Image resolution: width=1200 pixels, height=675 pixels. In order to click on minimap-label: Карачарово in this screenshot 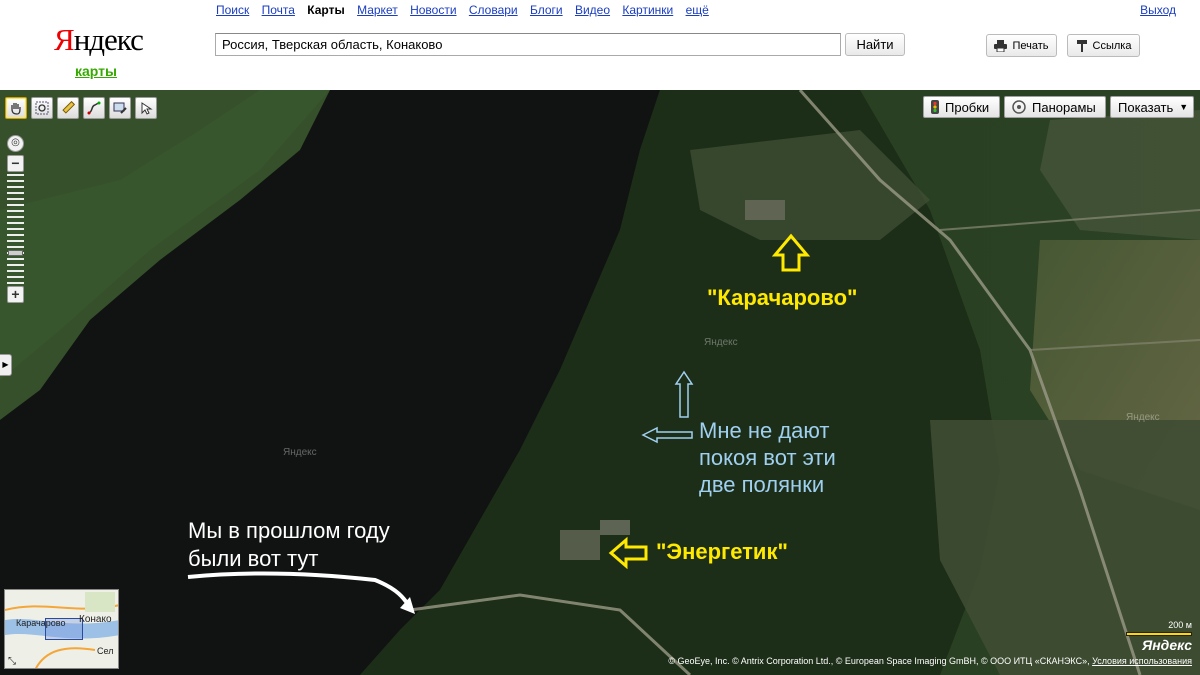, I will do `click(41, 623)`.